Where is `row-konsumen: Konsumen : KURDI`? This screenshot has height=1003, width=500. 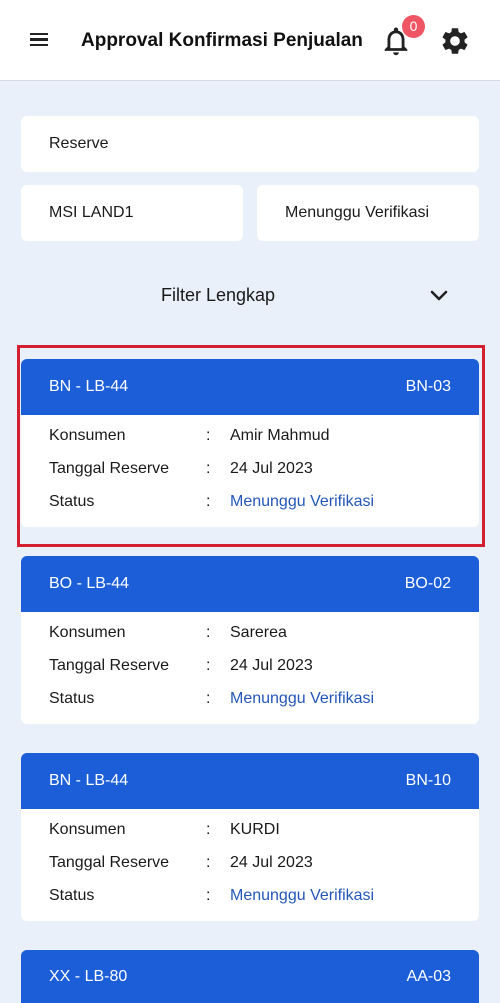 row-konsumen: Konsumen : KURDI is located at coordinates (250, 837).